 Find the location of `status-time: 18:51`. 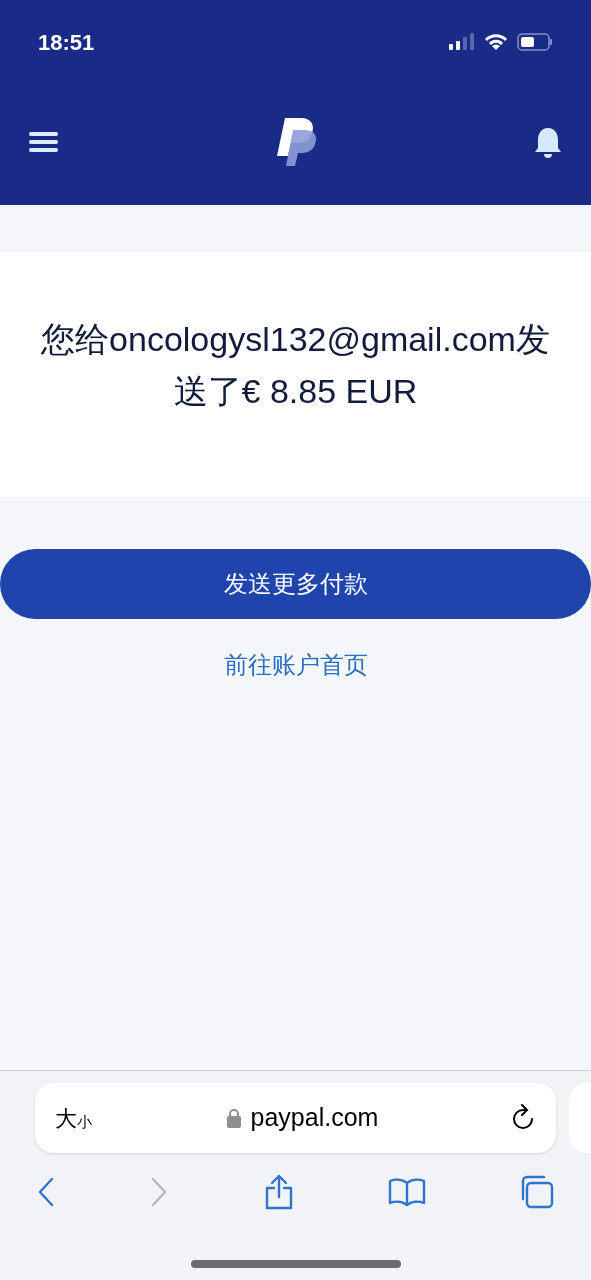

status-time: 18:51 is located at coordinates (66, 42).